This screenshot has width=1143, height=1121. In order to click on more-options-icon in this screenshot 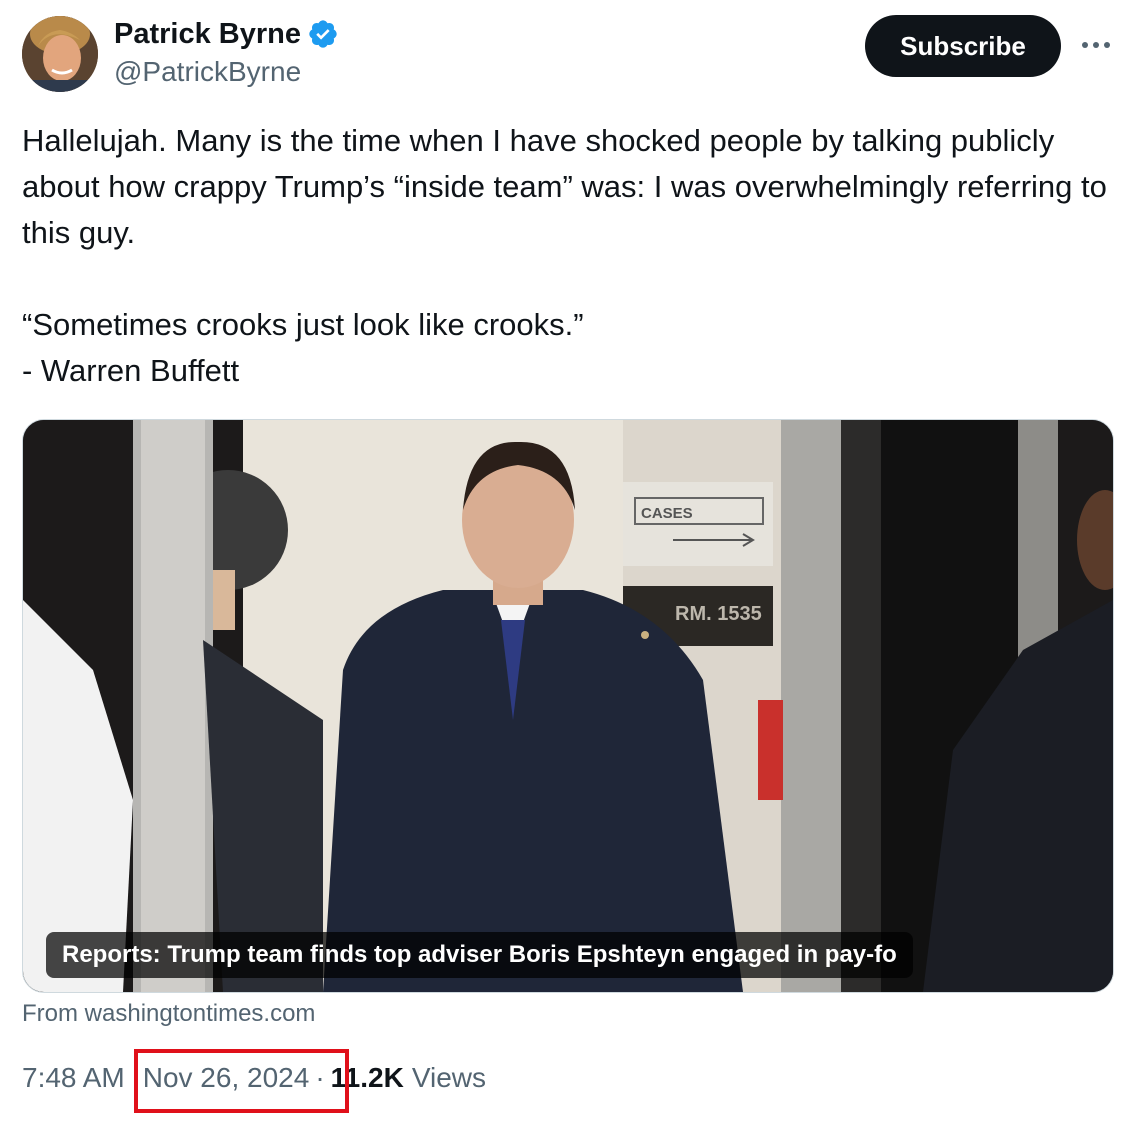, I will do `click(1096, 45)`.